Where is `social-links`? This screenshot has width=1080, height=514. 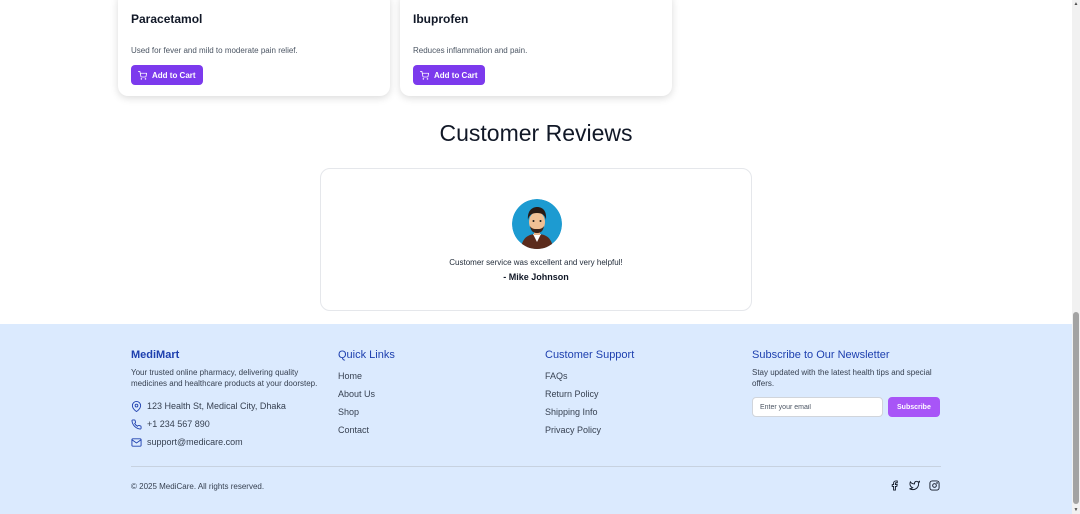
social-links is located at coordinates (914, 485).